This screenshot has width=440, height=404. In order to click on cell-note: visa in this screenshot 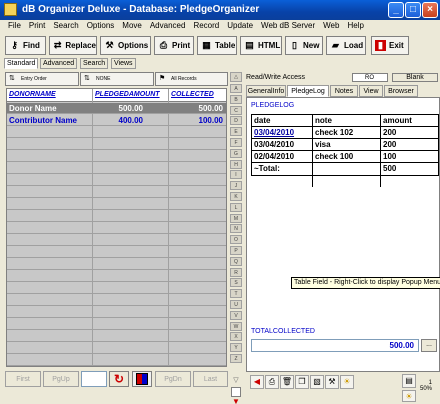, I will do `click(323, 144)`.